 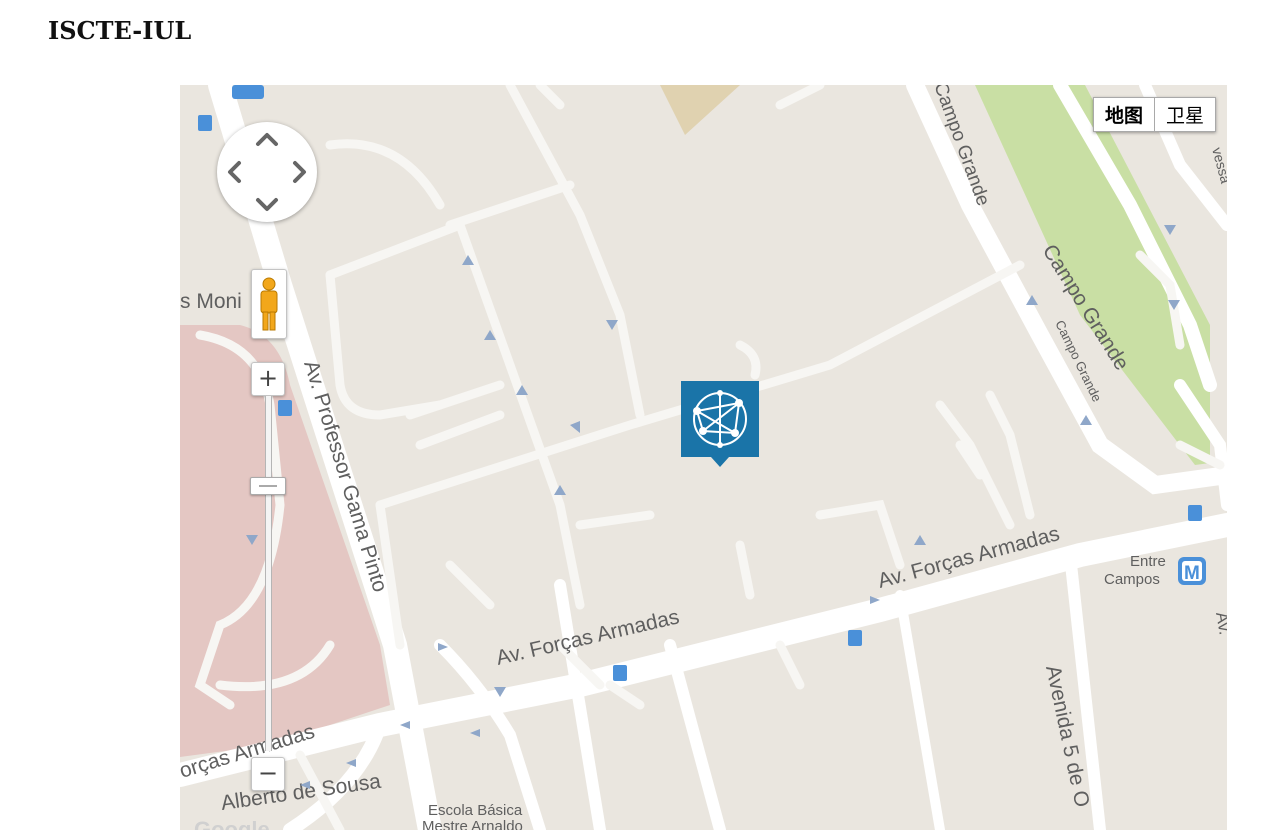 What do you see at coordinates (720, 419) in the screenshot?
I see `network-globe-icon` at bounding box center [720, 419].